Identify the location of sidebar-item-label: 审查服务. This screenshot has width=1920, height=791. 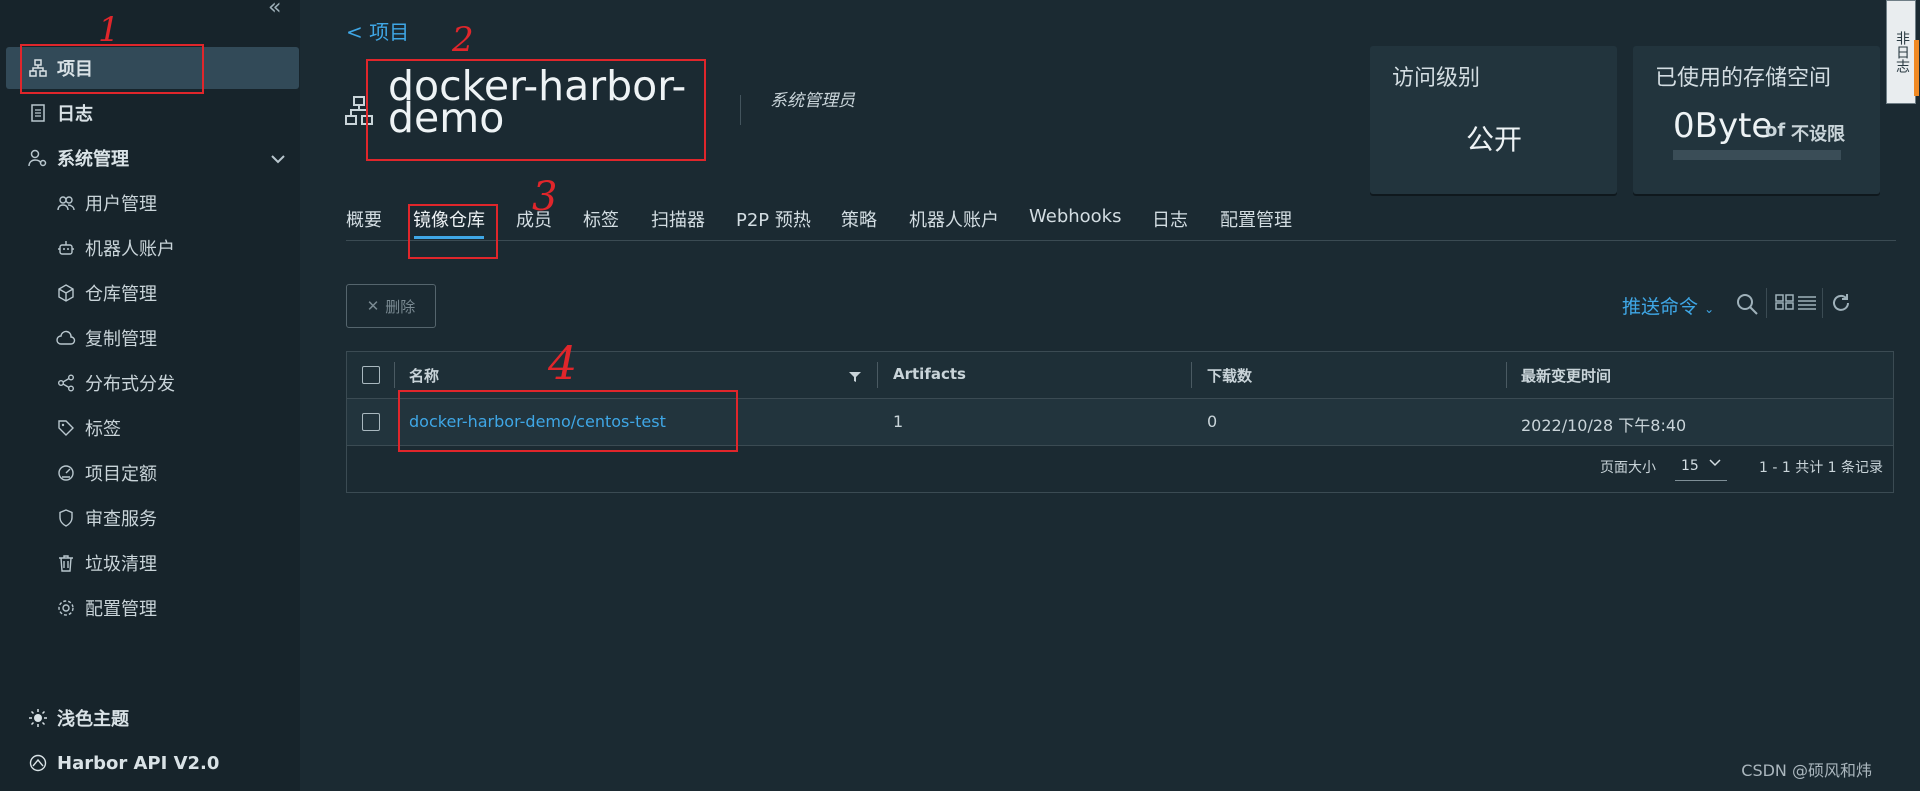
(121, 519).